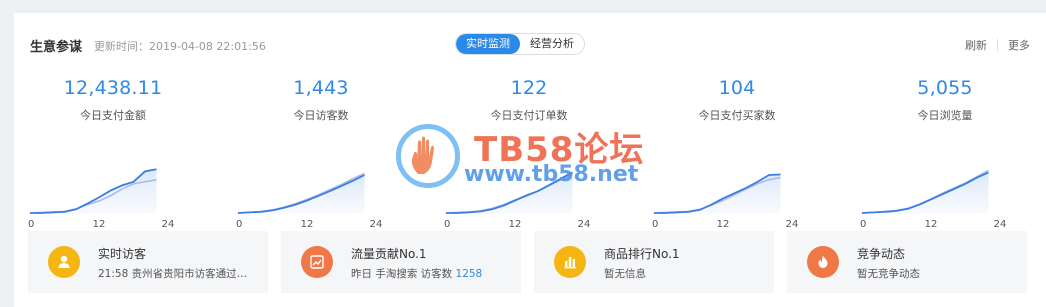  Describe the element at coordinates (642, 254) in the screenshot. I see `card-title: 商品排行No.1` at that location.